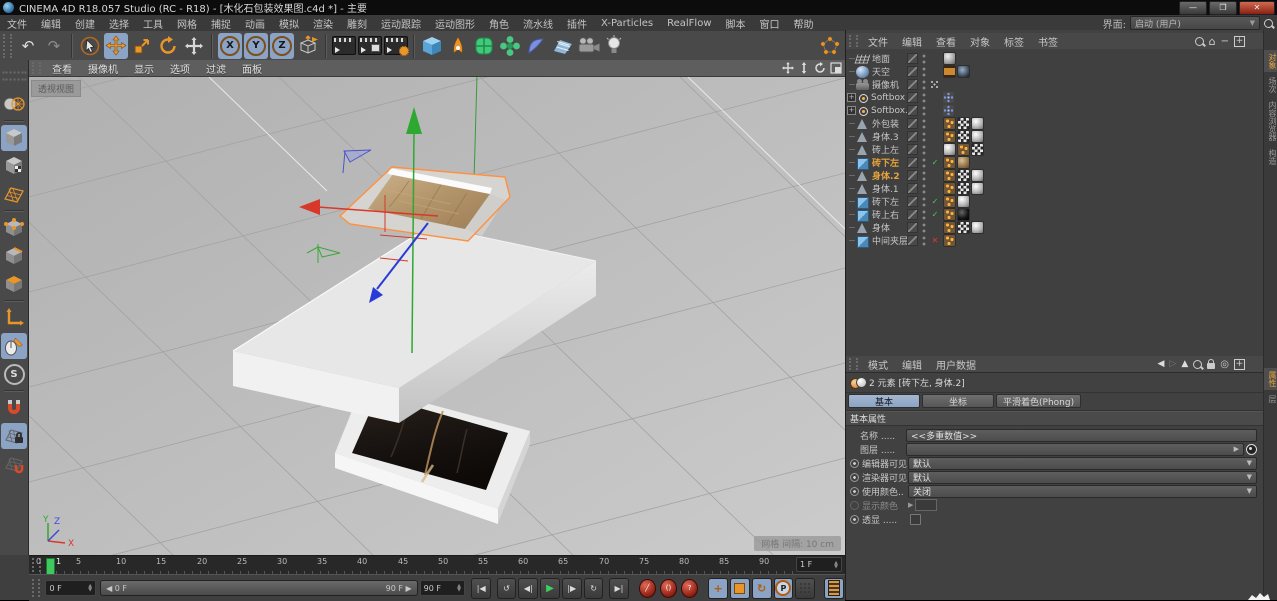 Image resolution: width=1277 pixels, height=601 pixels. What do you see at coordinates (528, 588) in the screenshot?
I see `step-back-button: ◀|` at bounding box center [528, 588].